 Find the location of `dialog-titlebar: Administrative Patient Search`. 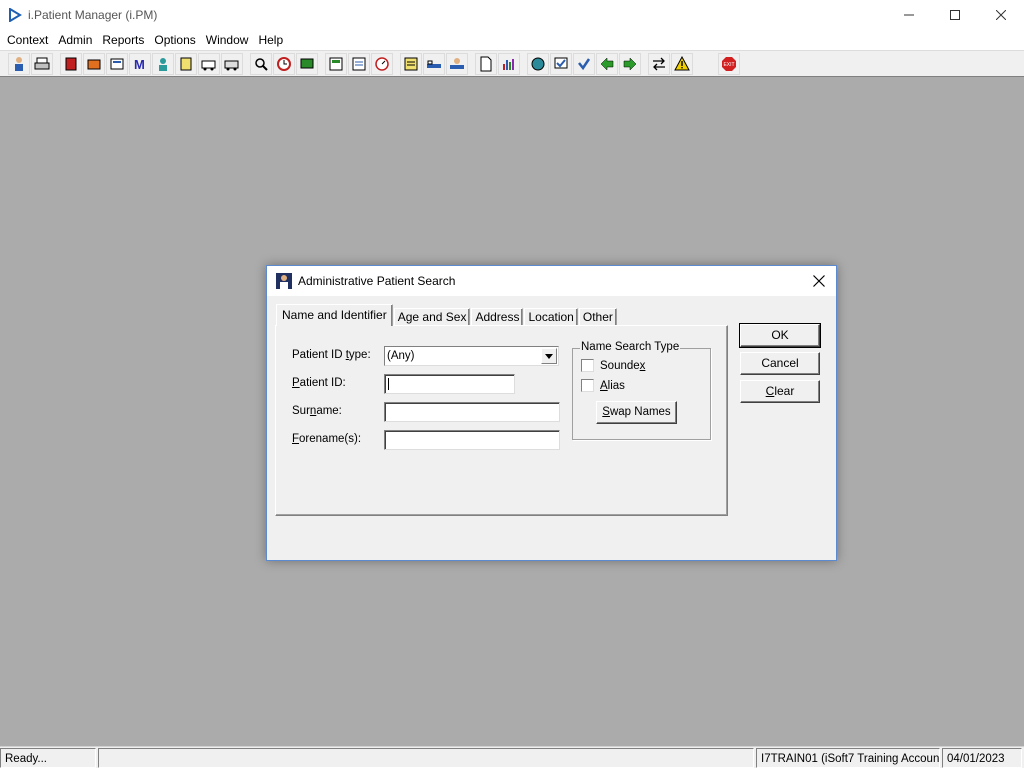

dialog-titlebar: Administrative Patient Search is located at coordinates (551, 281).